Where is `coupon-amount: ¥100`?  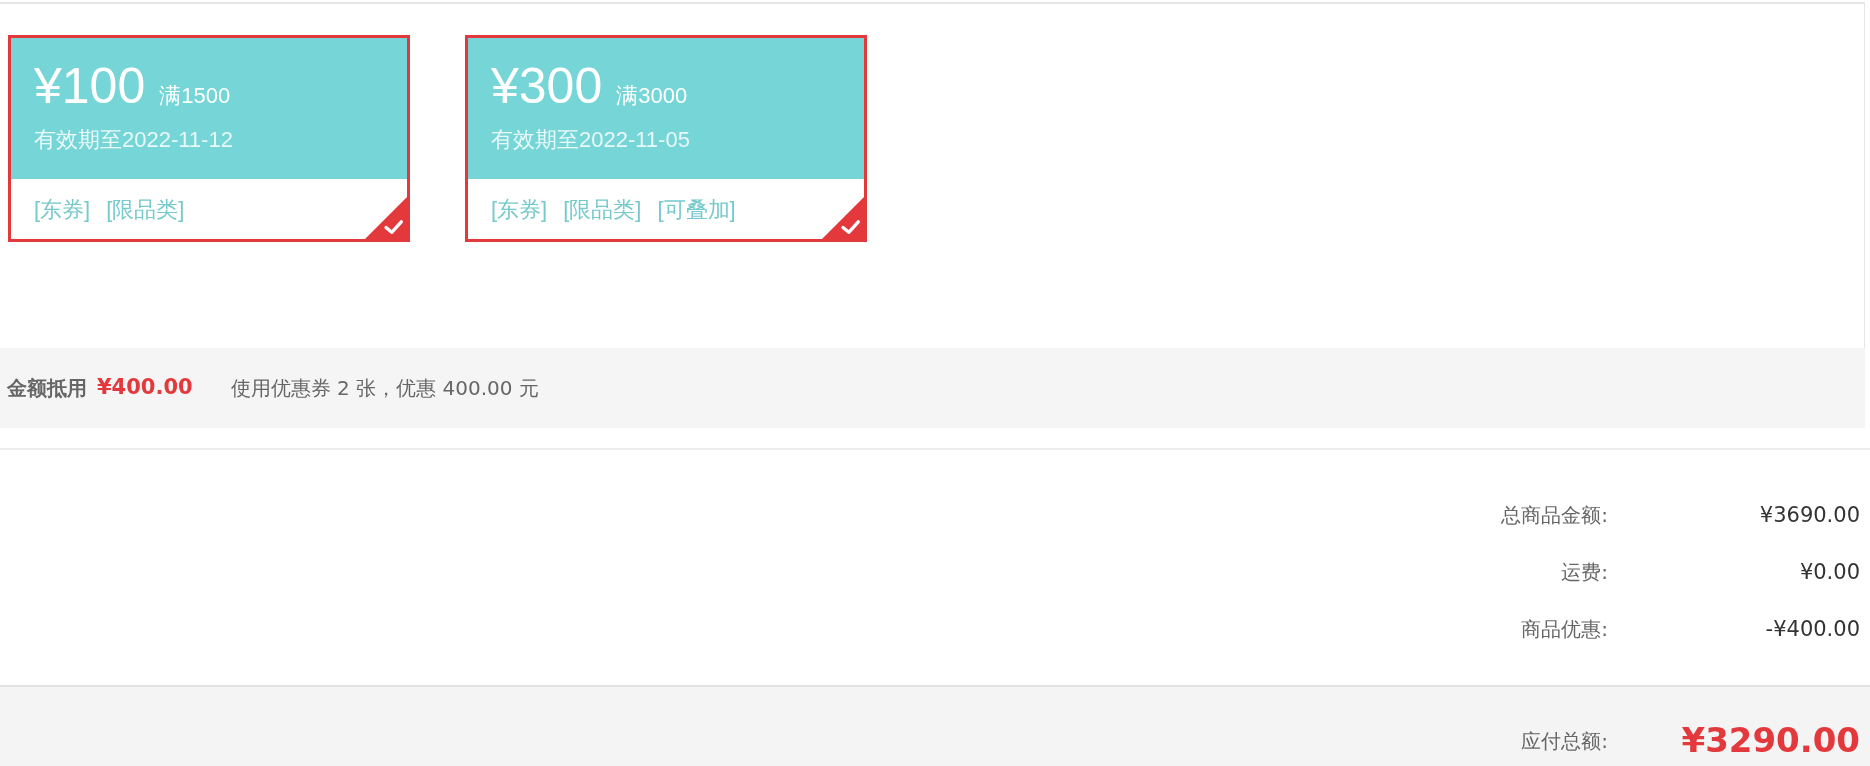
coupon-amount: ¥100 is located at coordinates (90, 86).